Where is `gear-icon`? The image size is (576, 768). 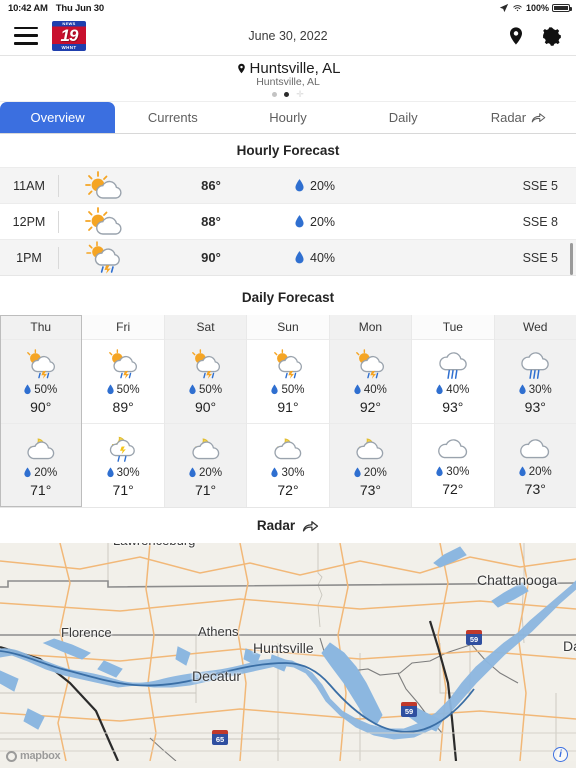
gear-icon is located at coordinates (552, 36).